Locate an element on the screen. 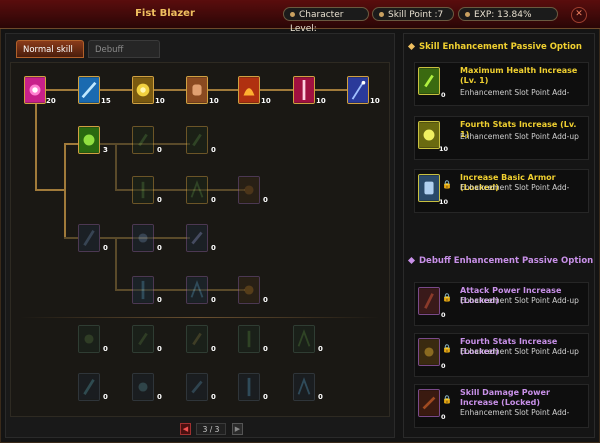 This screenshot has height=443, width=600. skill-icon-green-claw is located at coordinates (89, 140).